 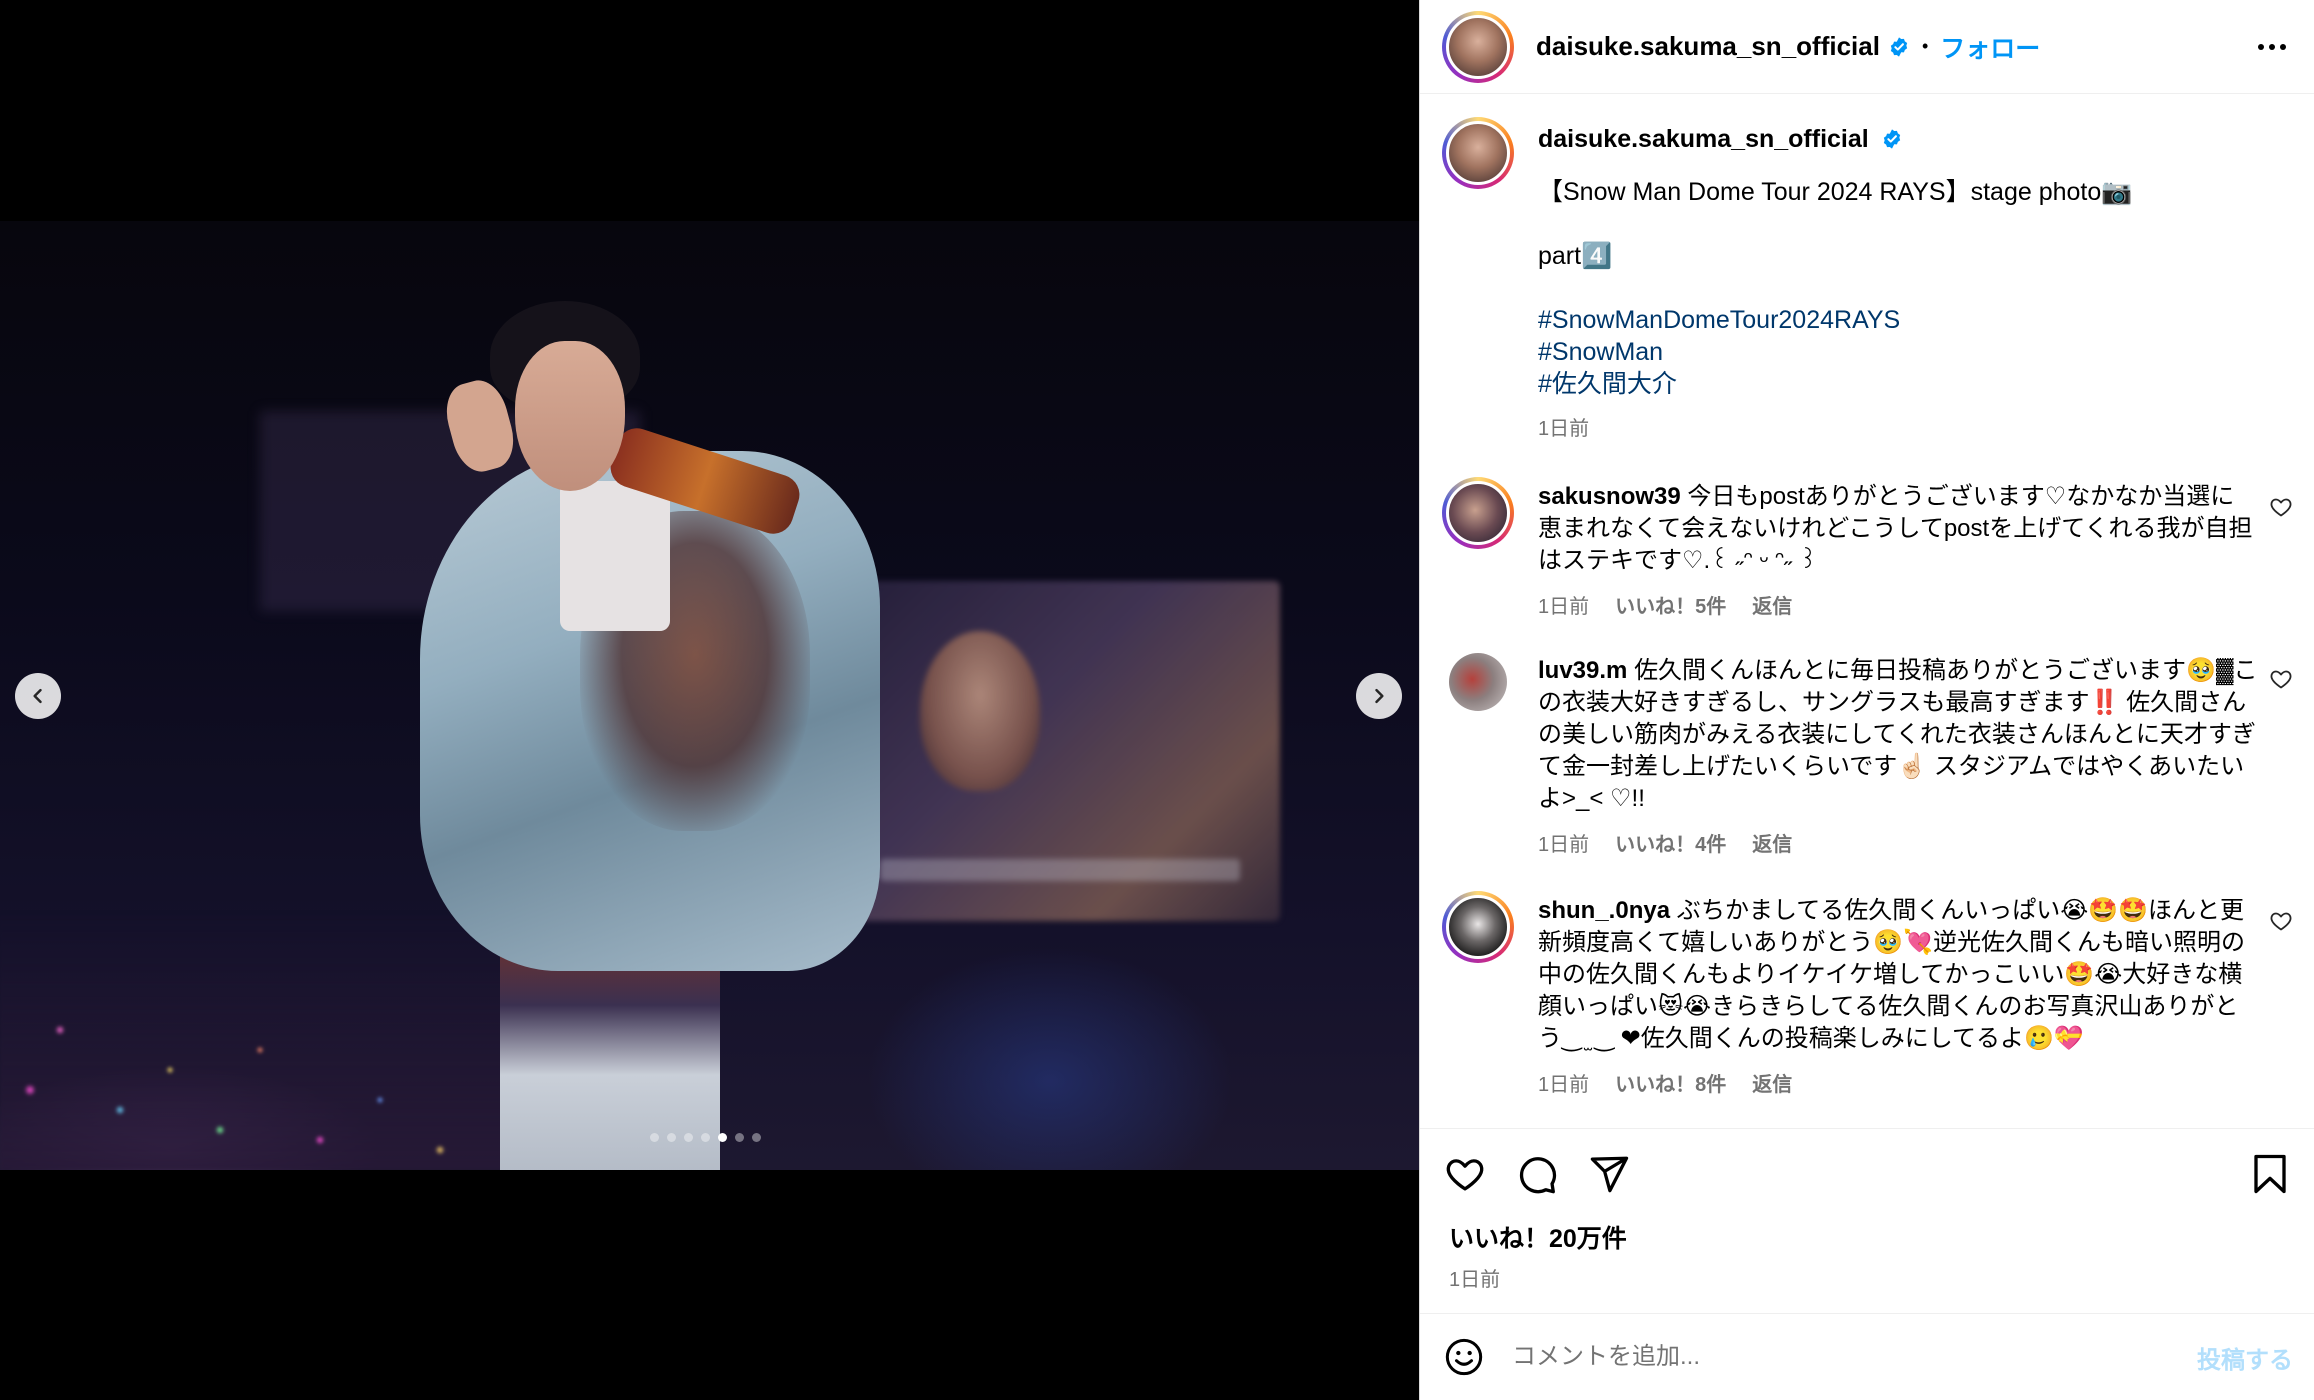 I want to click on comment-meta: 1日前 いいね！8件 返信, so click(x=1898, y=1085).